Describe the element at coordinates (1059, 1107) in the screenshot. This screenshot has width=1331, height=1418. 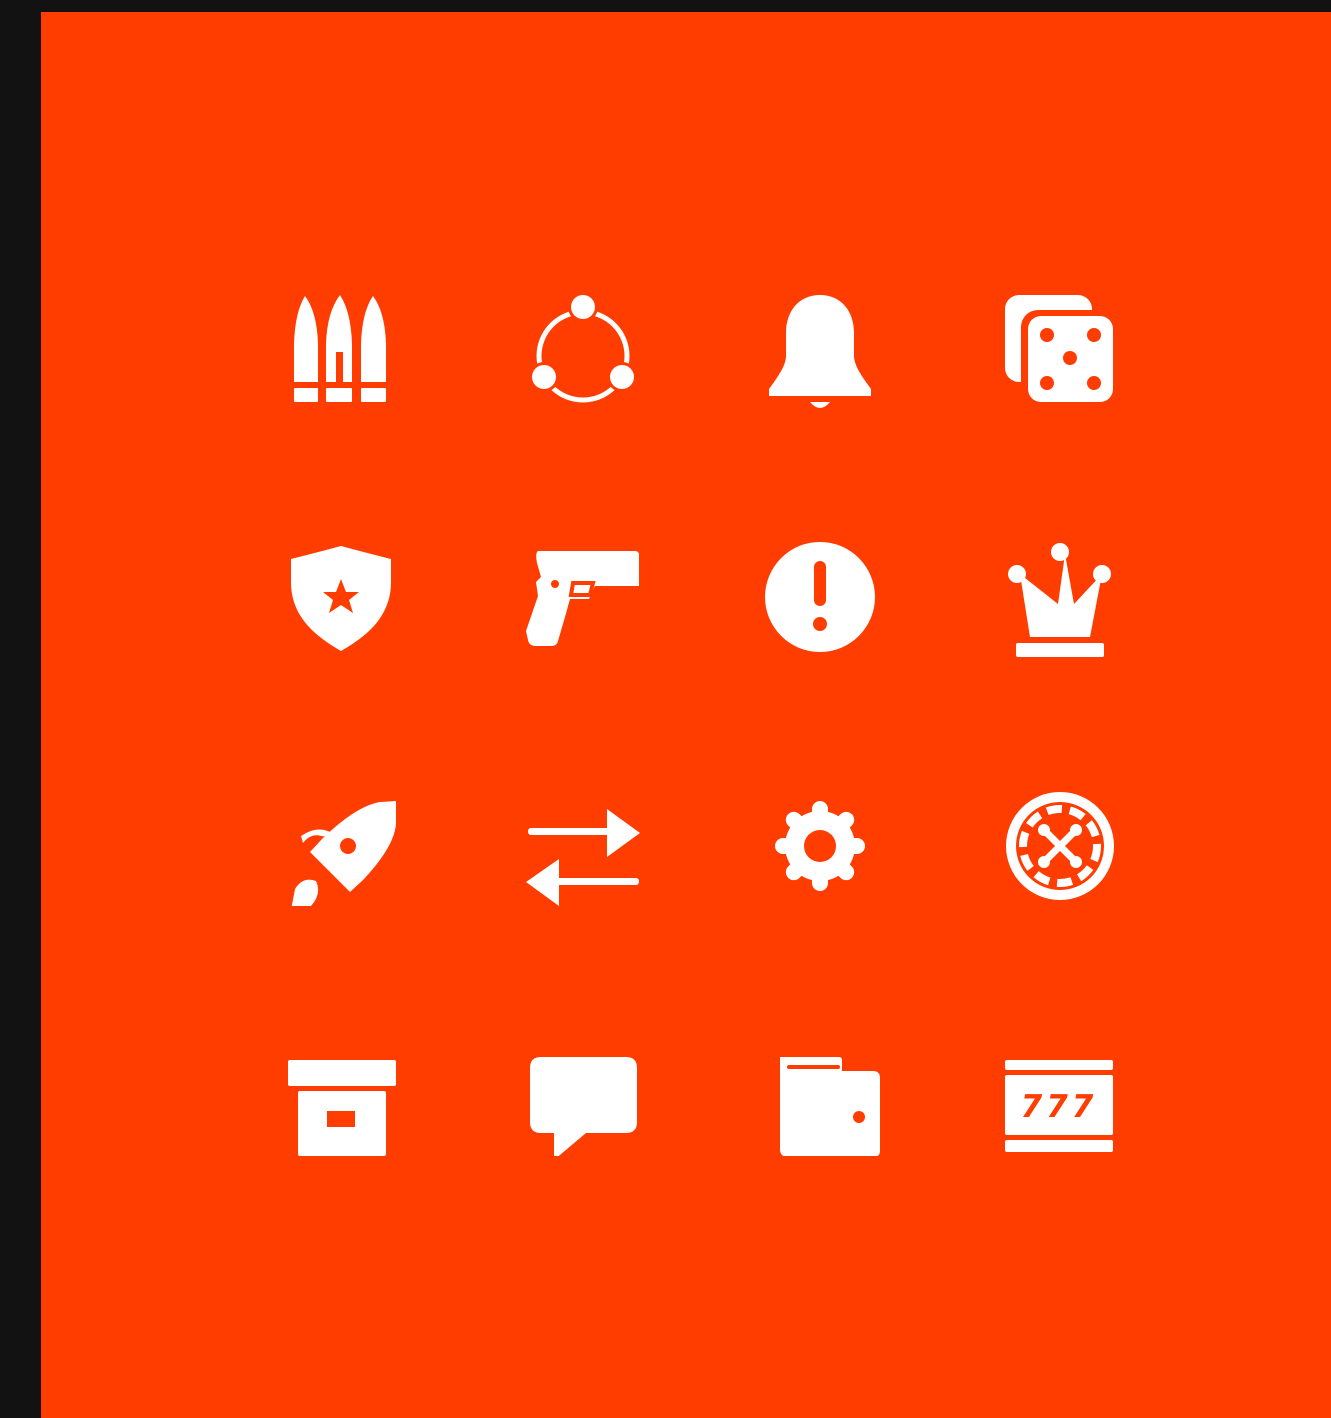
I see `slot-reels-text: 777` at that location.